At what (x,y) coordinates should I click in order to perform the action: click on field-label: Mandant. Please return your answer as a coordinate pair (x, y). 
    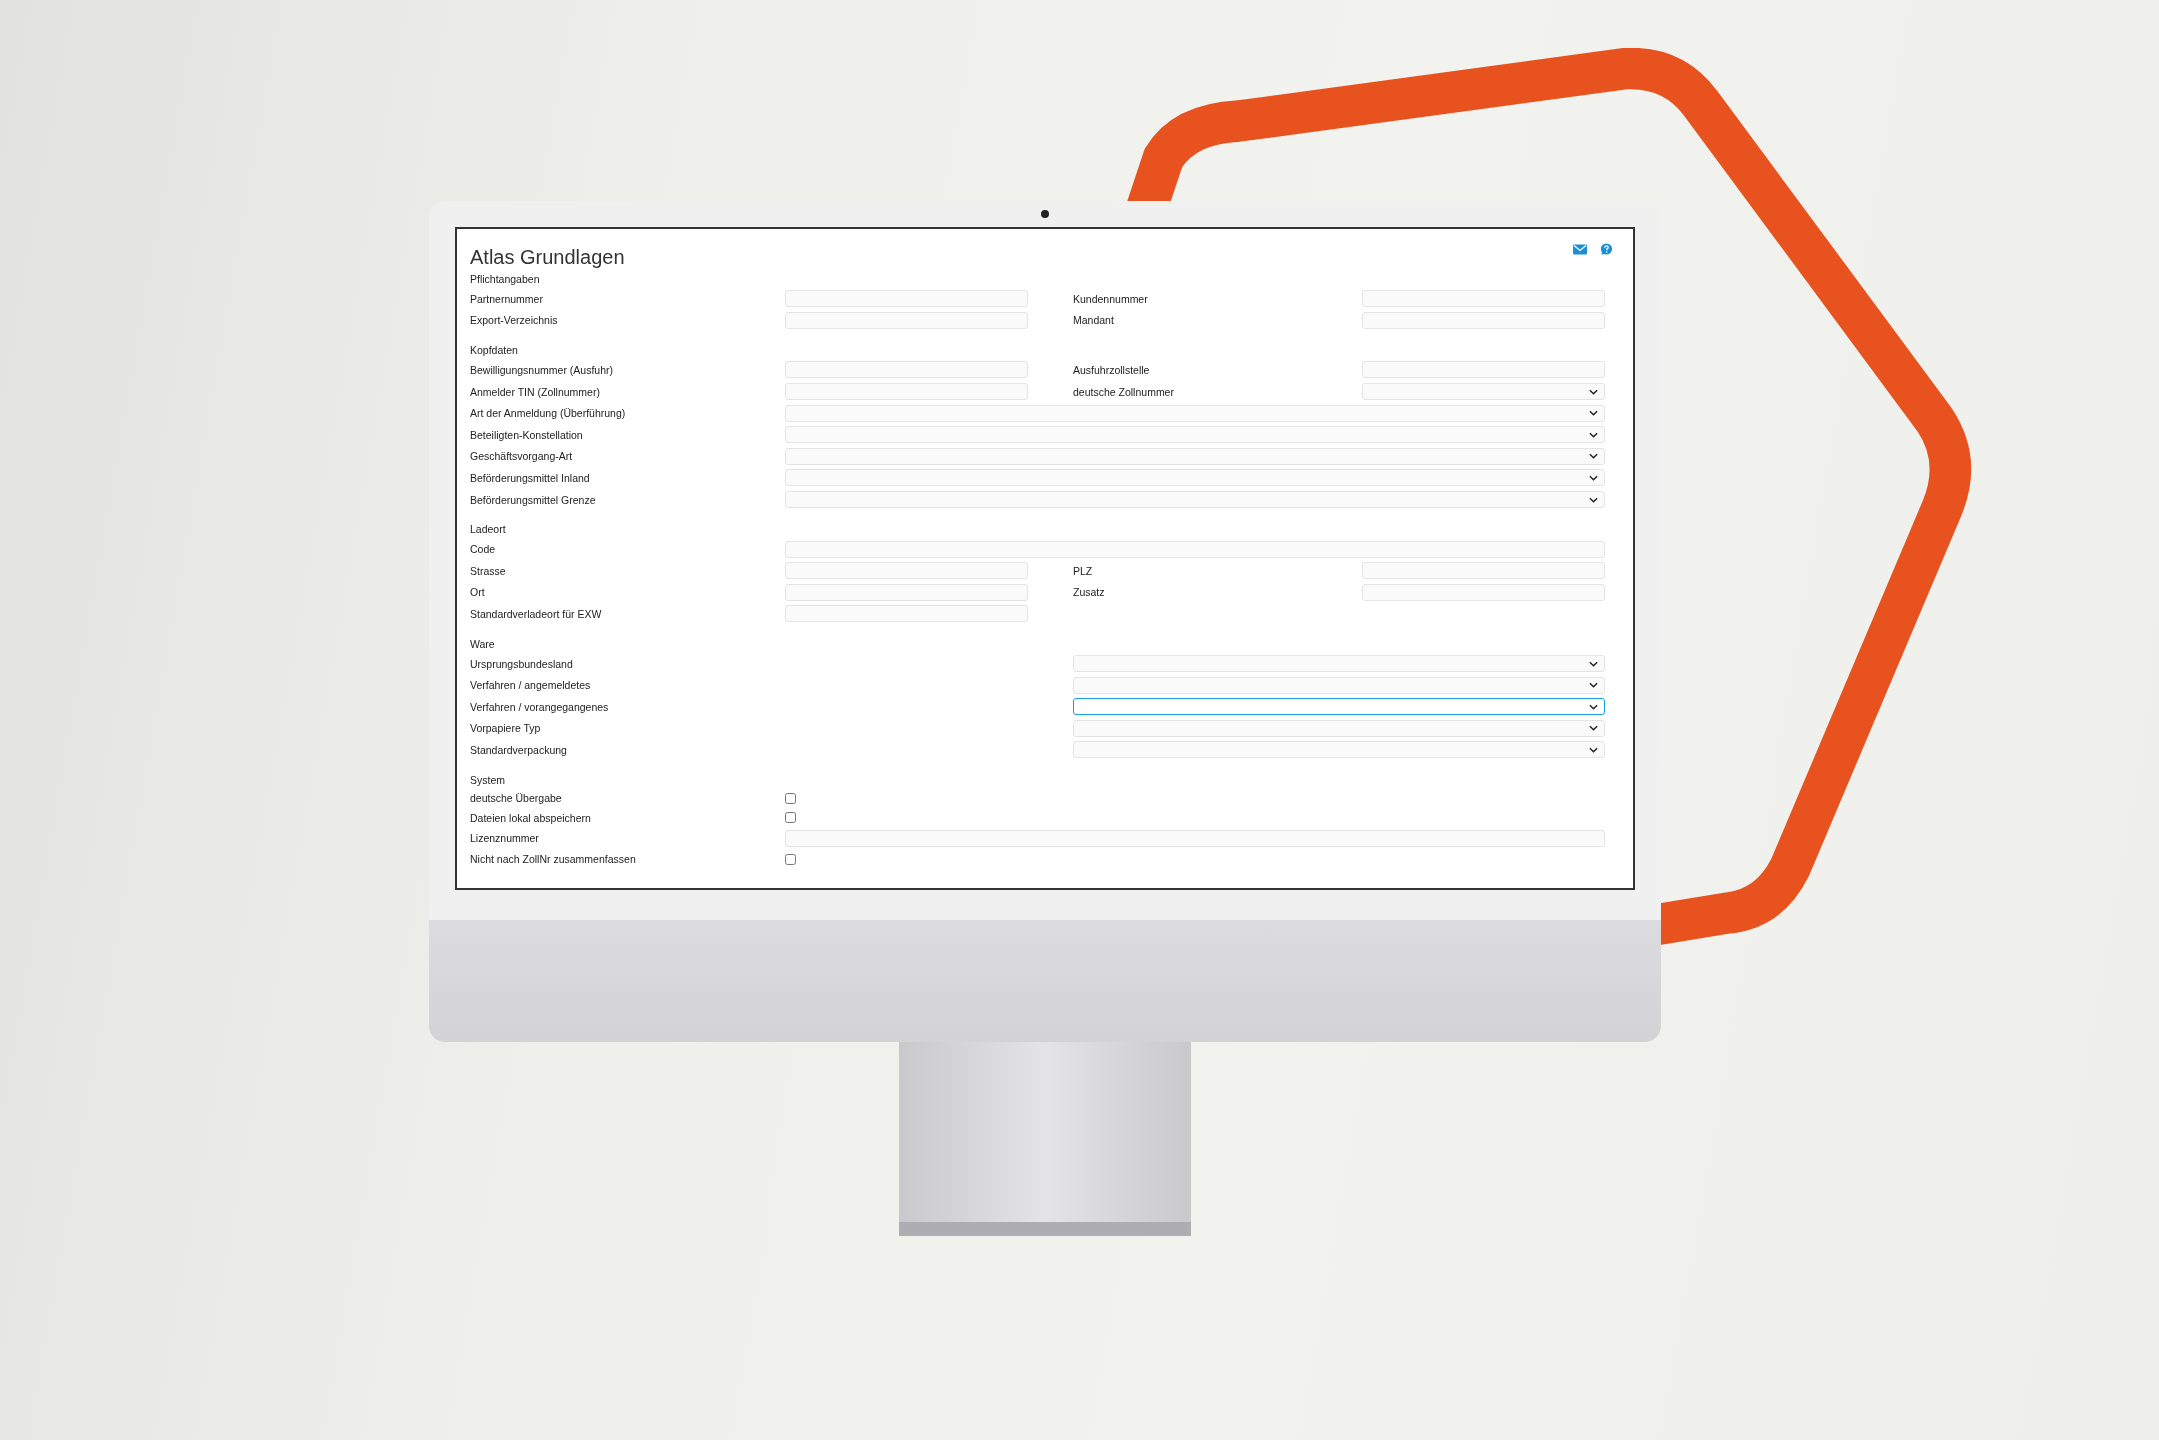
    Looking at the image, I should click on (1094, 320).